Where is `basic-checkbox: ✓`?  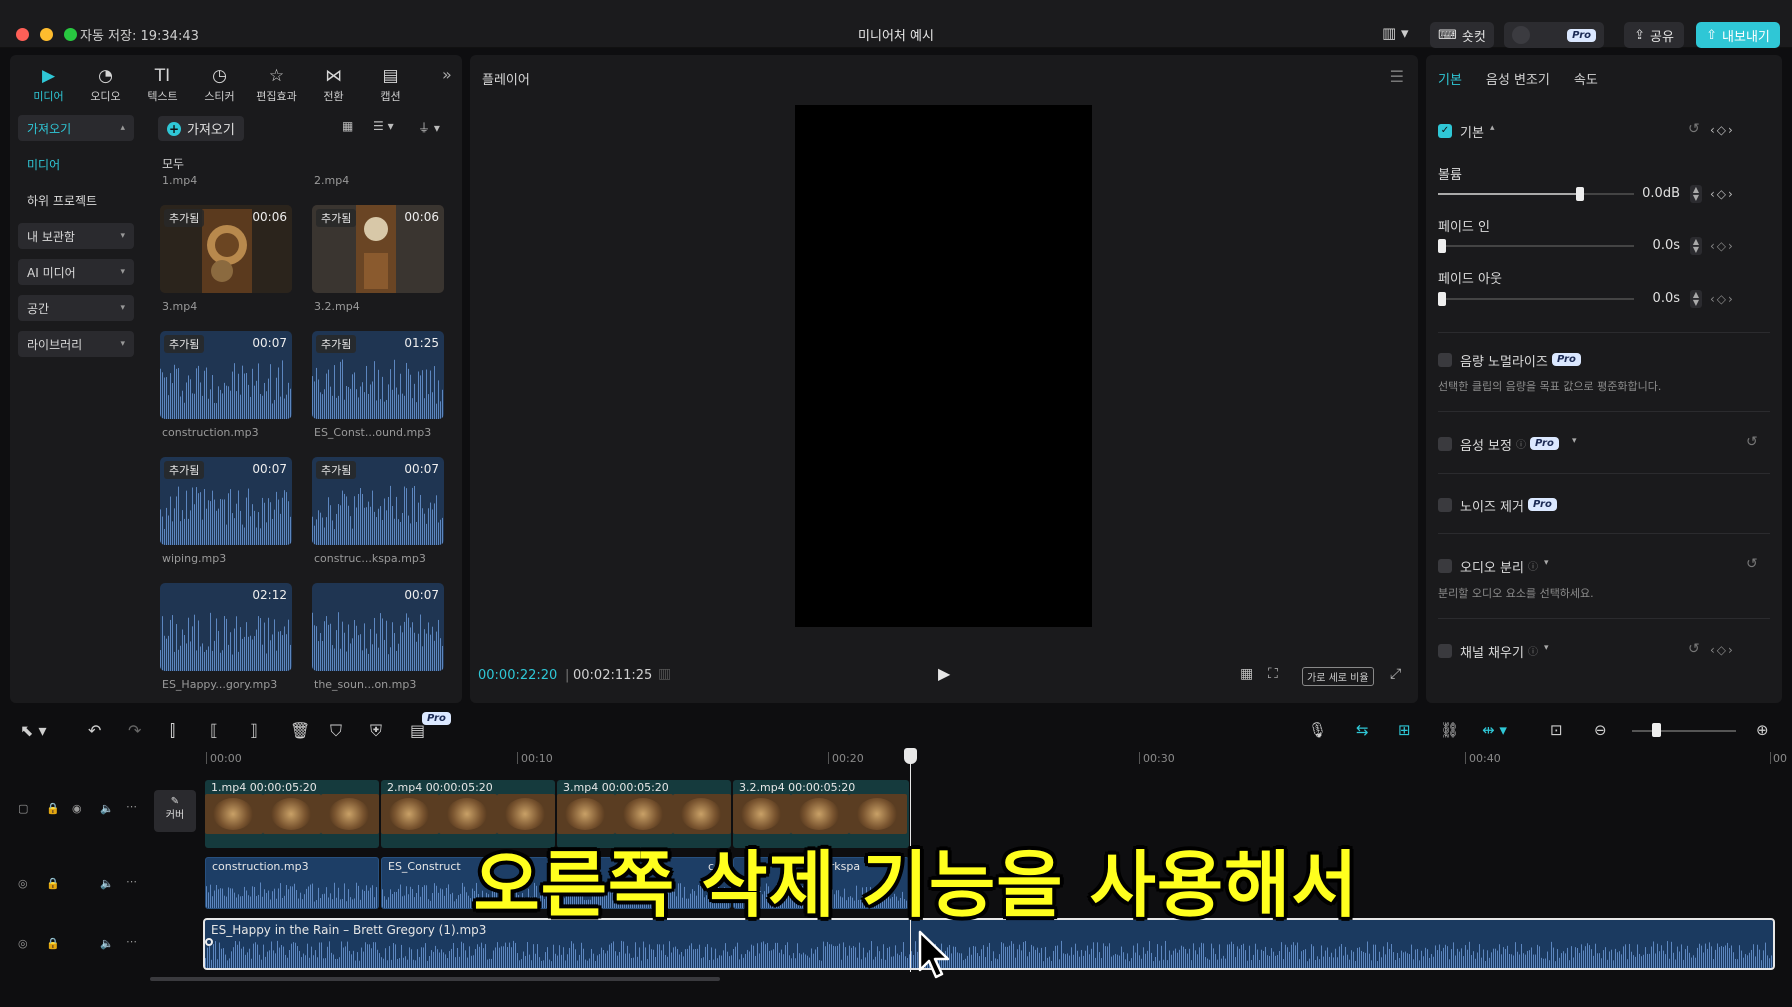 basic-checkbox: ✓ is located at coordinates (1445, 131).